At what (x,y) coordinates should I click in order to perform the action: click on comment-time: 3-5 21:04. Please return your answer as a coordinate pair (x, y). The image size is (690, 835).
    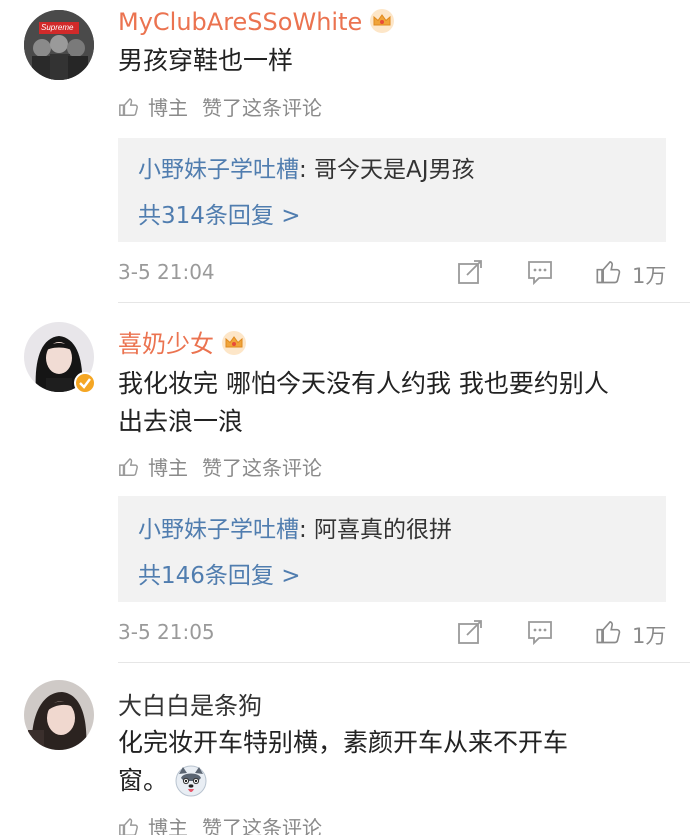
    Looking at the image, I should click on (166, 272).